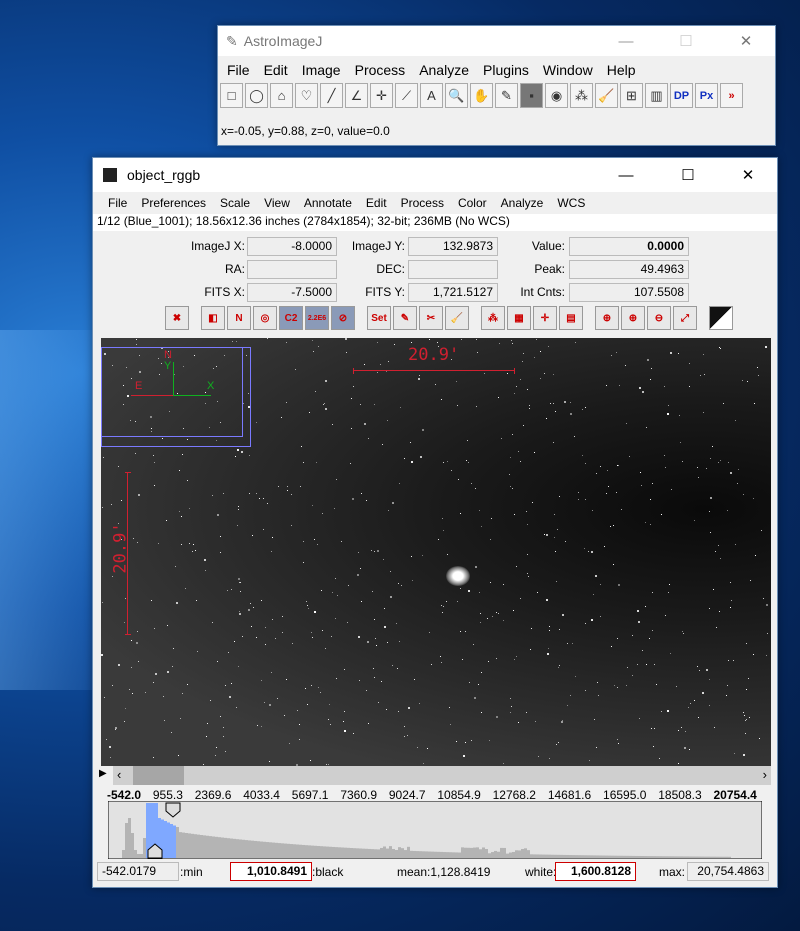 Image resolution: width=800 pixels, height=931 pixels. What do you see at coordinates (331, 95) in the screenshot?
I see `tool-line: ╱` at bounding box center [331, 95].